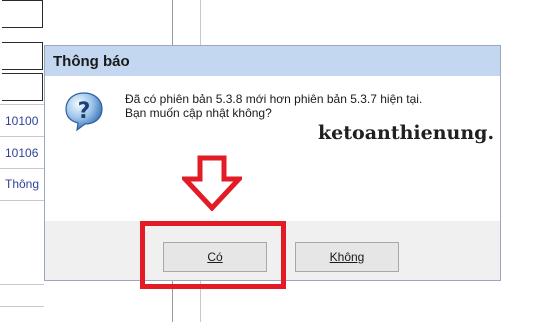 This screenshot has width=558, height=322. I want to click on list-item: Thông, so click(22, 184).